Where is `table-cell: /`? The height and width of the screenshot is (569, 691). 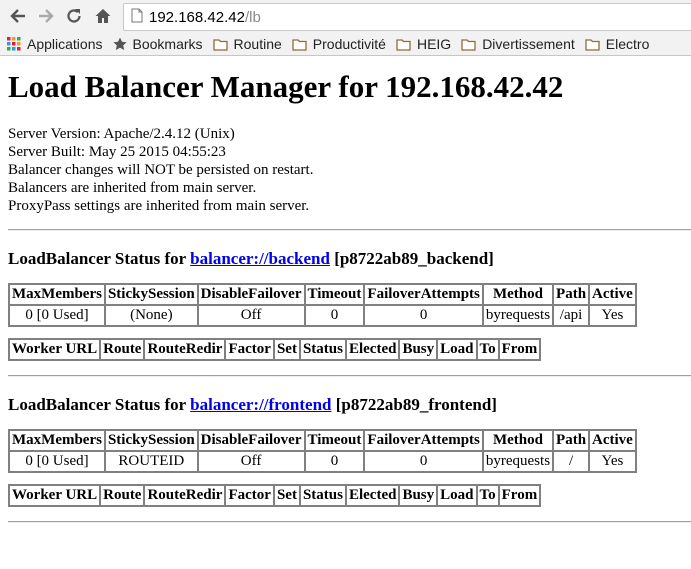
table-cell: / is located at coordinates (571, 461).